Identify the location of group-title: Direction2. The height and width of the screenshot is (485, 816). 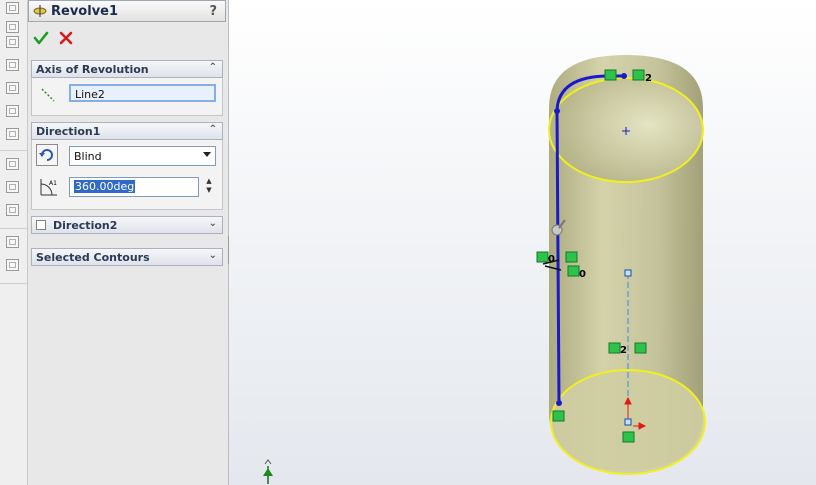
(85, 225).